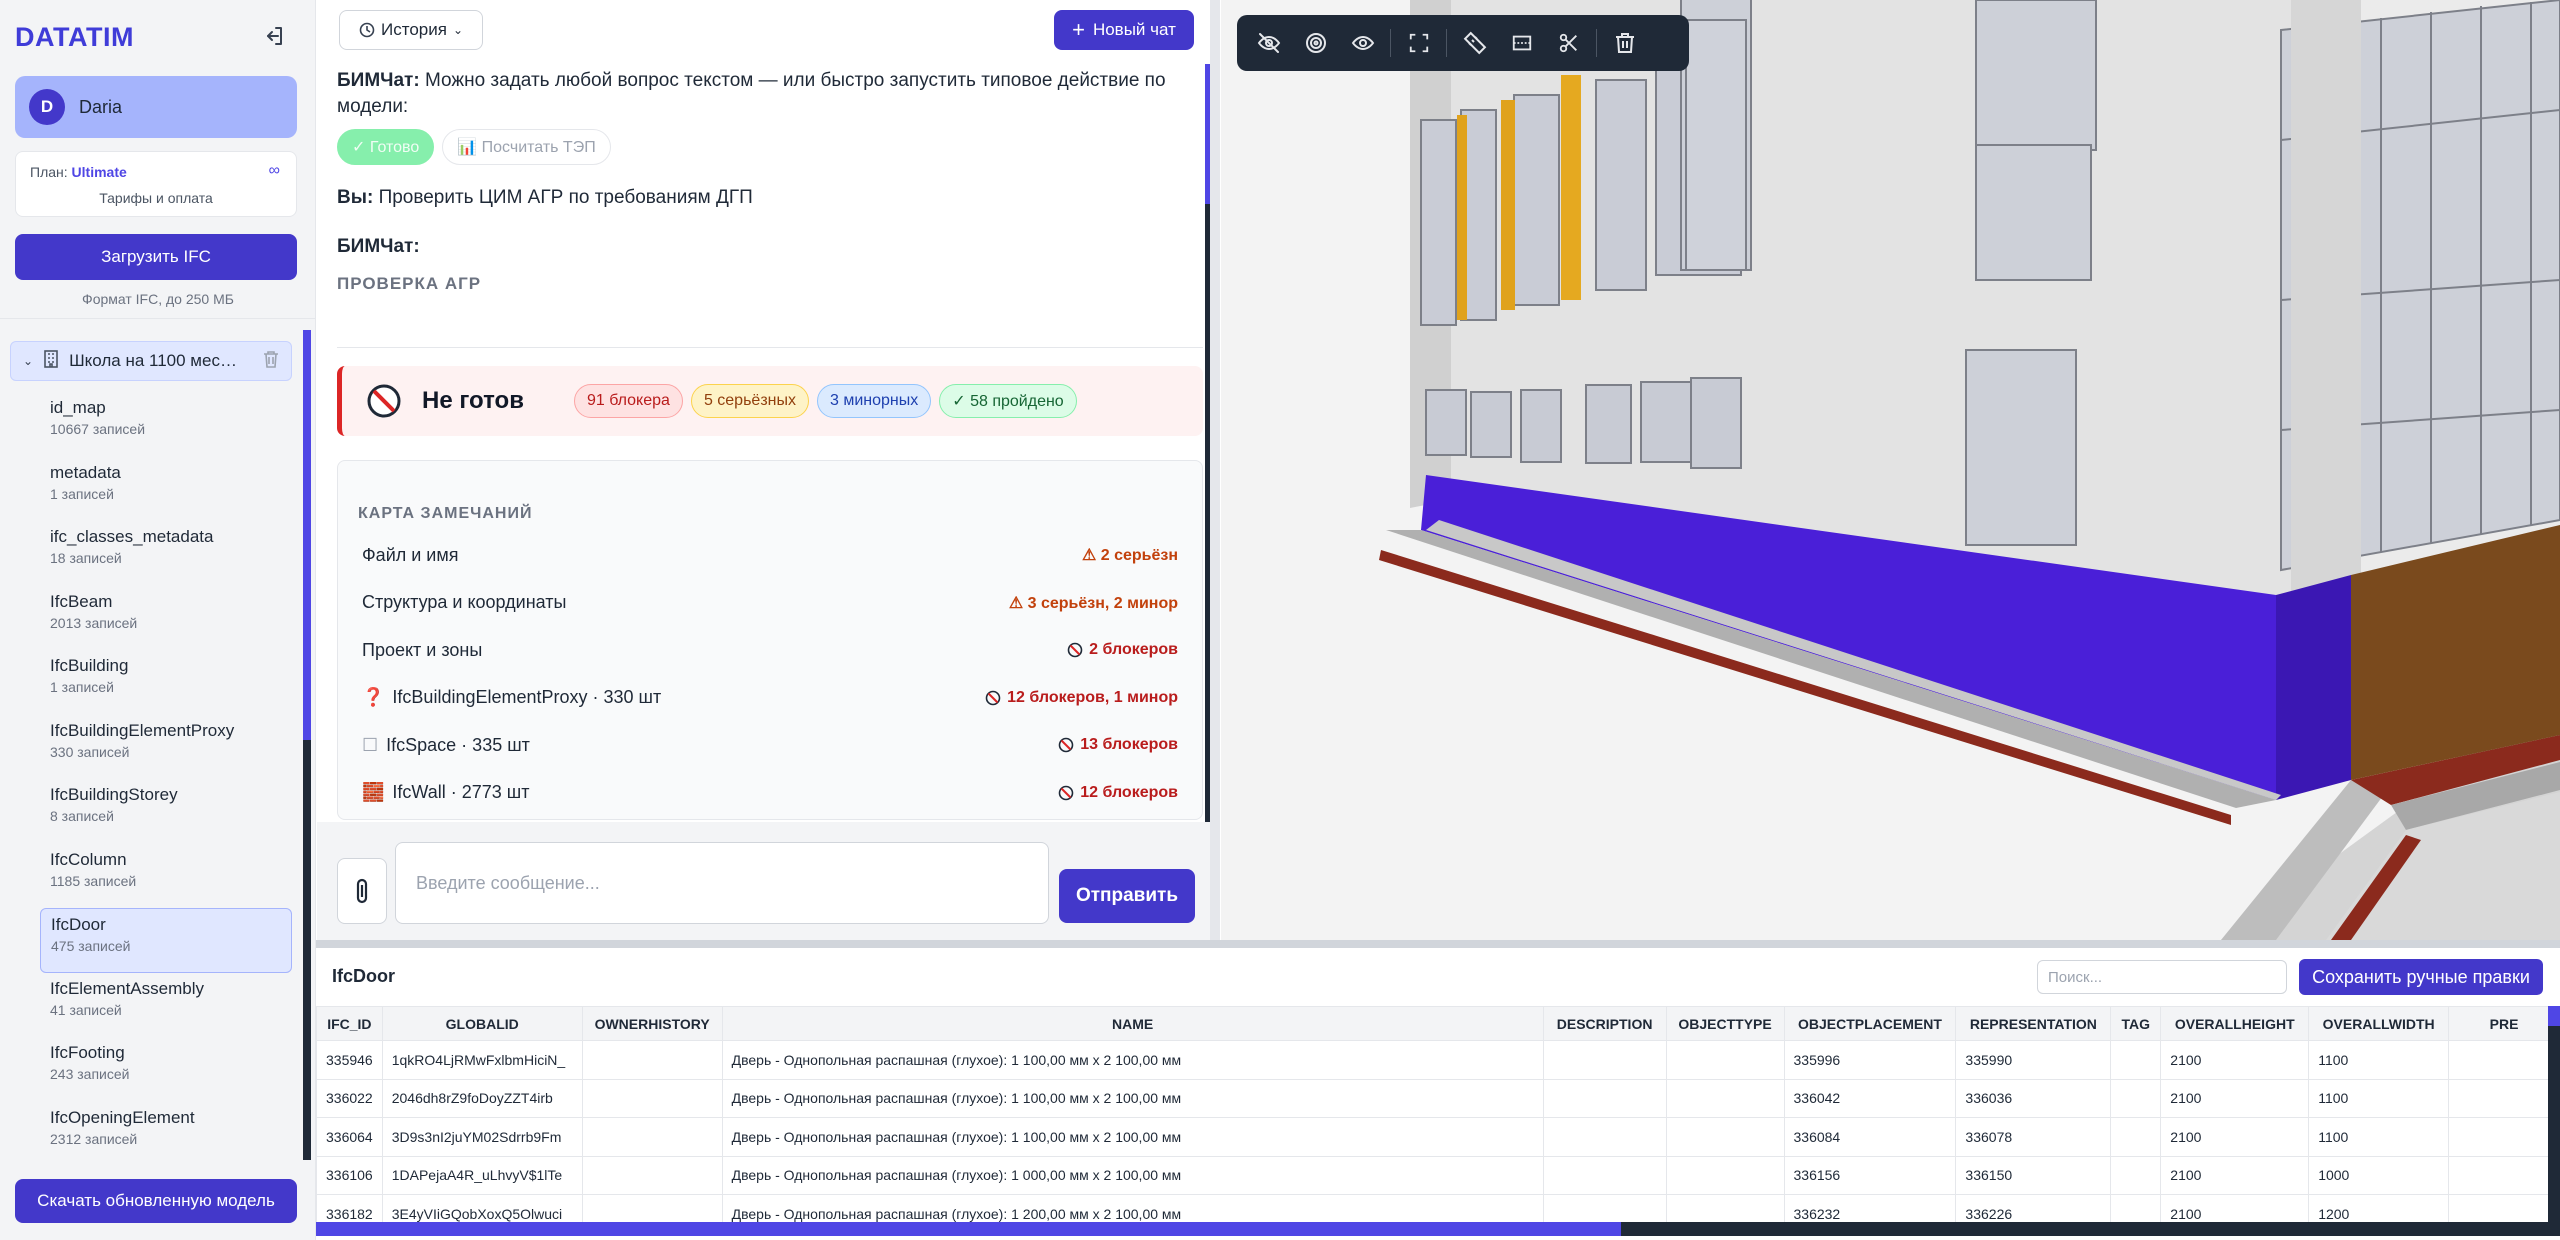 This screenshot has height=1240, width=2560. What do you see at coordinates (1474, 43) in the screenshot?
I see `ruler-icon` at bounding box center [1474, 43].